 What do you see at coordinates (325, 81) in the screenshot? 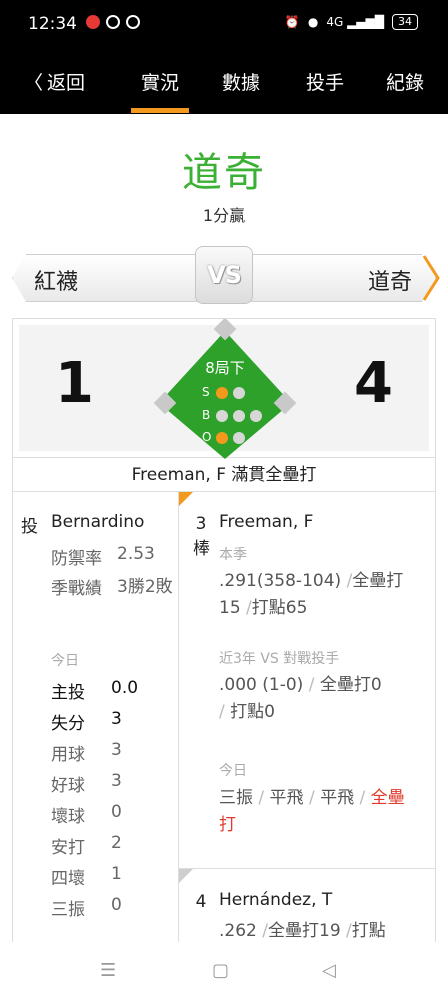
I see `tab-pitchers: 投手` at bounding box center [325, 81].